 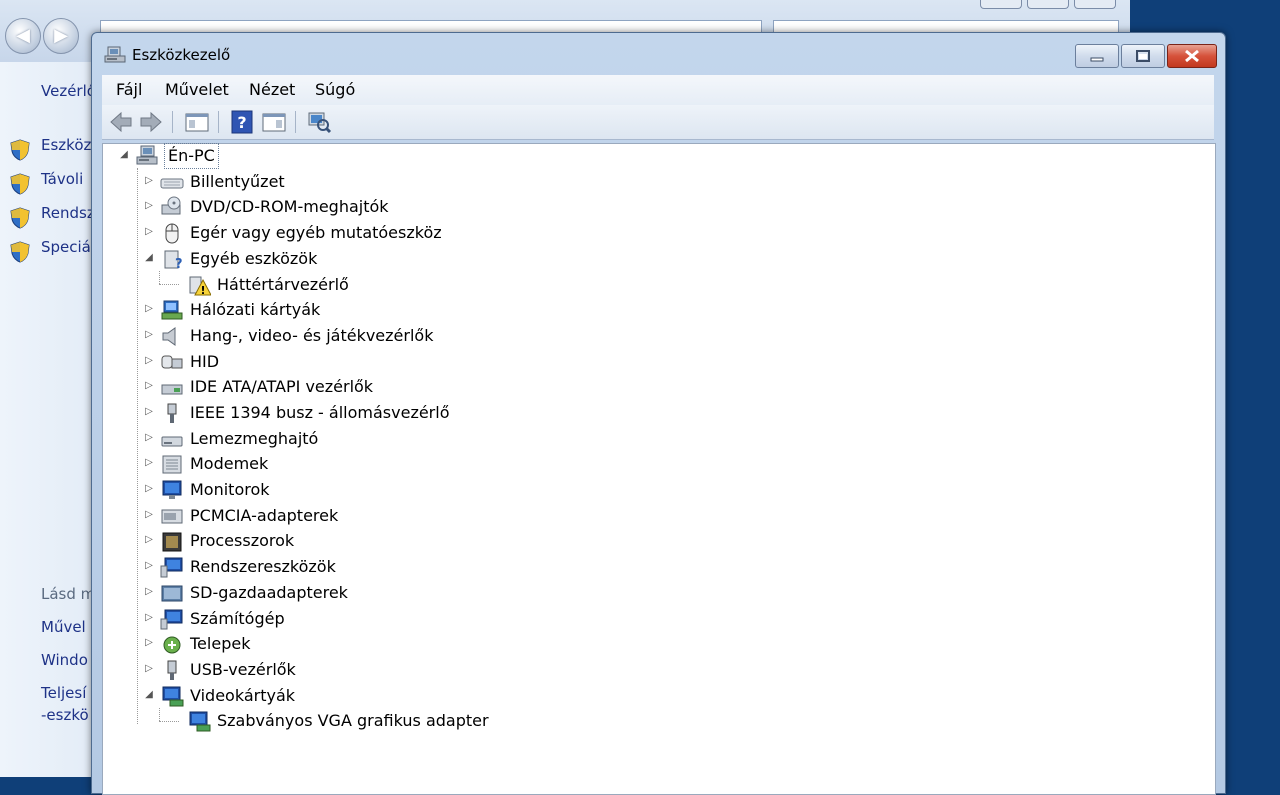 What do you see at coordinates (319, 122) in the screenshot?
I see `scan-hardware-icon` at bounding box center [319, 122].